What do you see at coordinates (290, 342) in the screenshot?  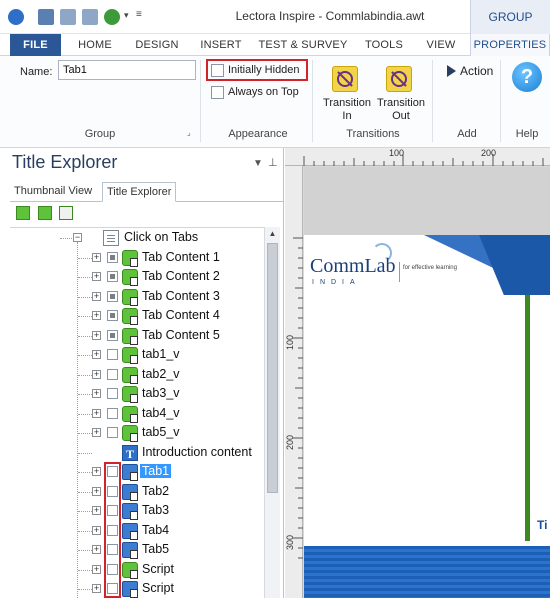 I see `ruler-label: 100` at bounding box center [290, 342].